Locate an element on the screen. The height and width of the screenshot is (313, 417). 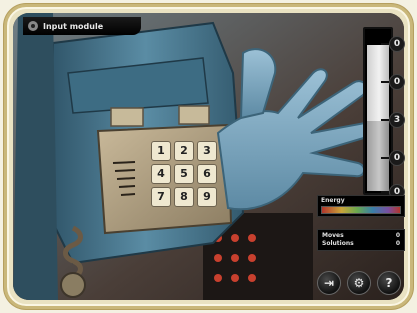
exit-button: ⇥ is located at coordinates (329, 283).